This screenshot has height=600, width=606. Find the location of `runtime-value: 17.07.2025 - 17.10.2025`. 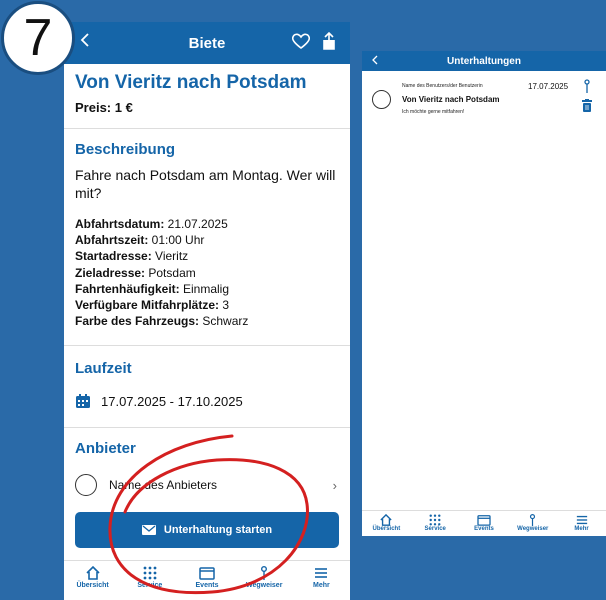

runtime-value: 17.07.2025 - 17.10.2025 is located at coordinates (172, 401).